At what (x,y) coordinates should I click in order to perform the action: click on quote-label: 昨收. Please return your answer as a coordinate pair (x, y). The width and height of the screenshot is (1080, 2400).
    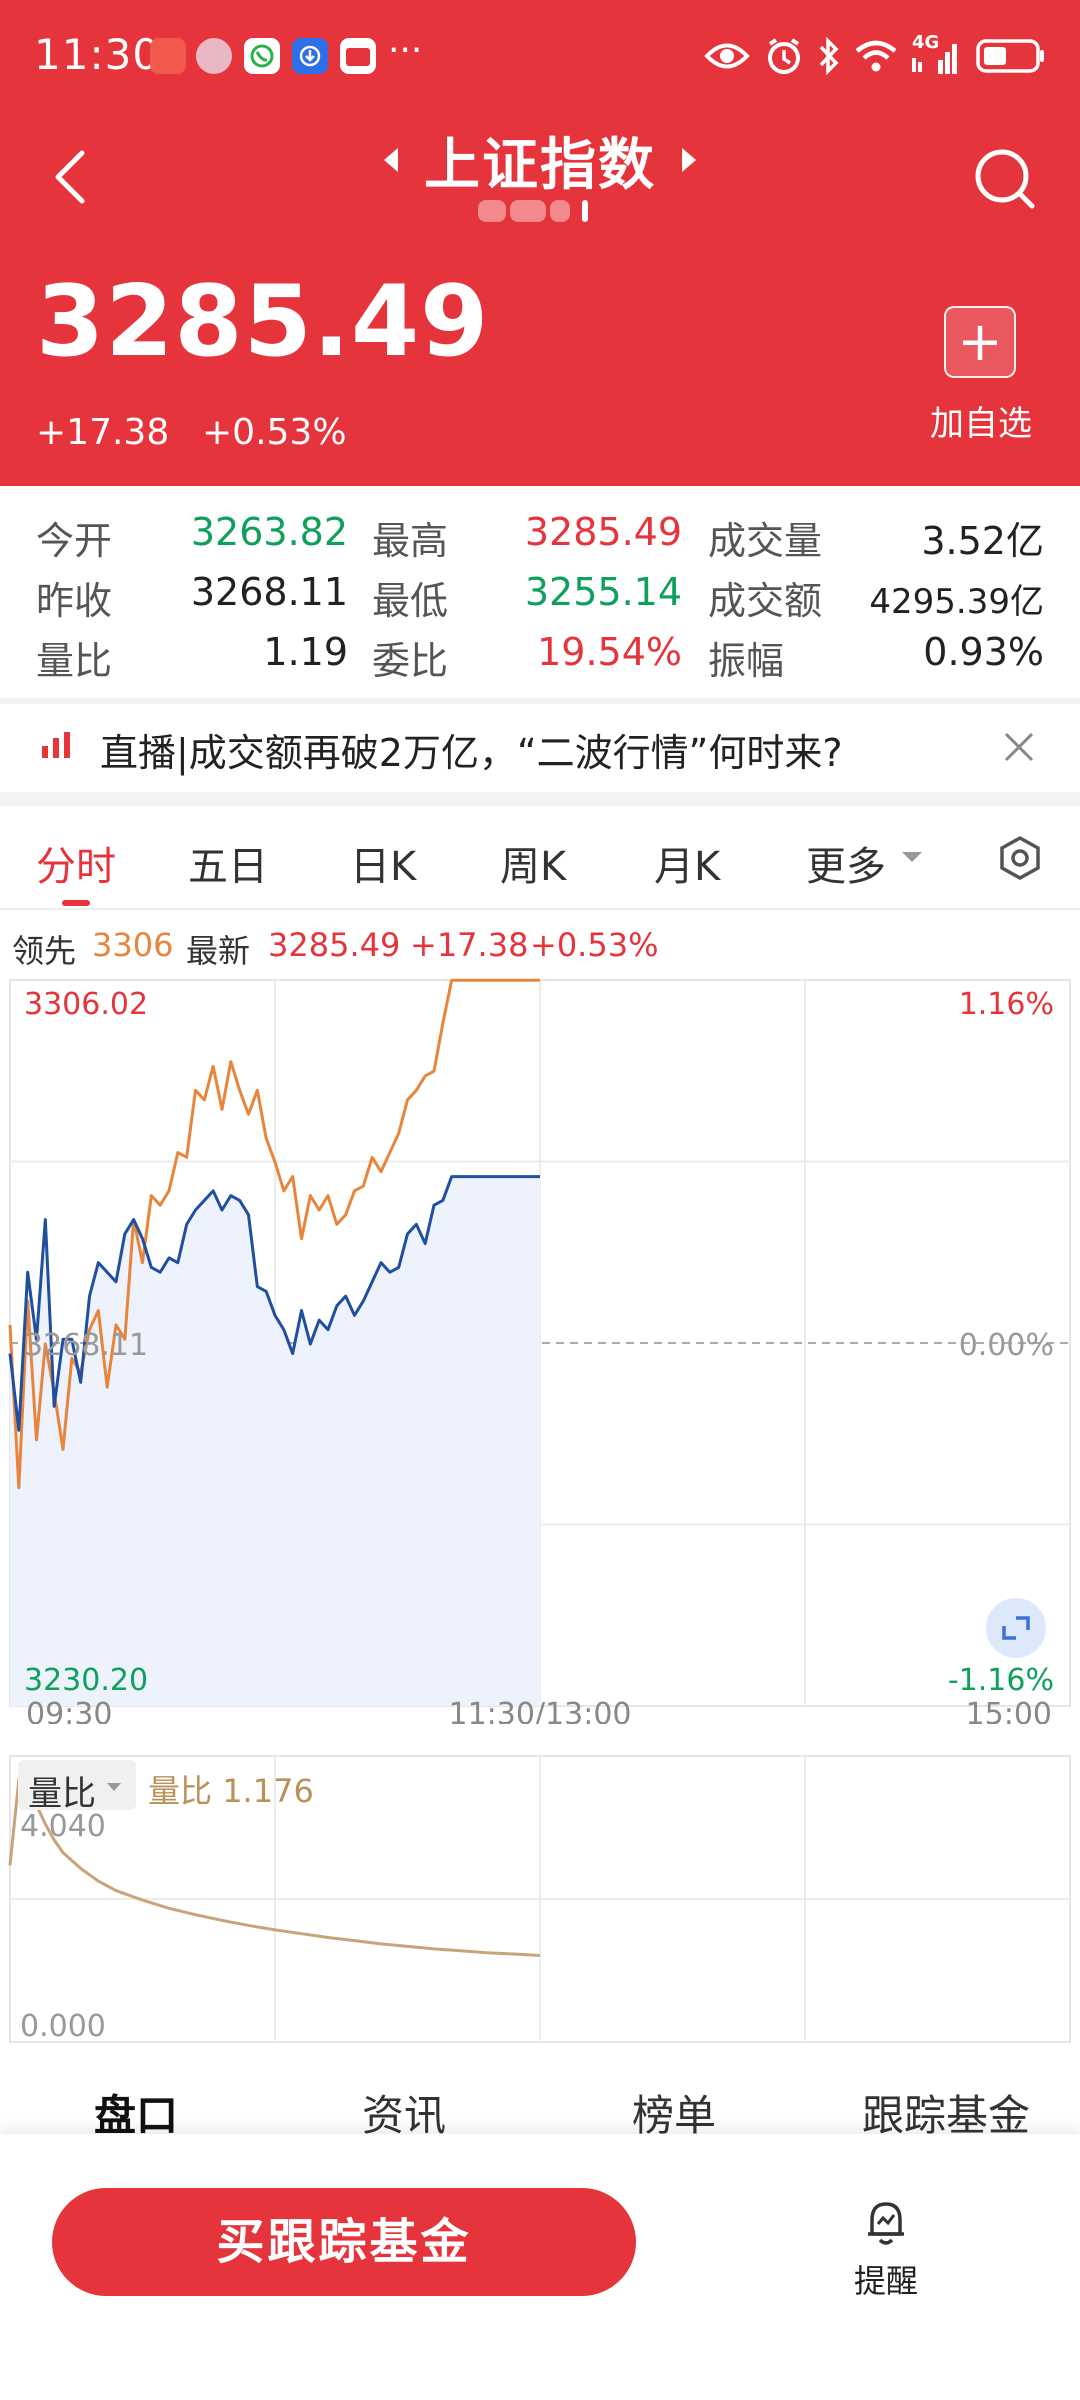
    Looking at the image, I should click on (74, 601).